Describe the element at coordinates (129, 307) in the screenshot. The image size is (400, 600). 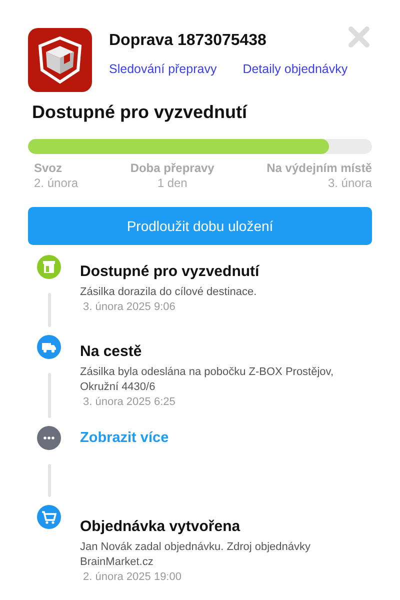
I see `event-date: 3. února 2025 9:06` at that location.